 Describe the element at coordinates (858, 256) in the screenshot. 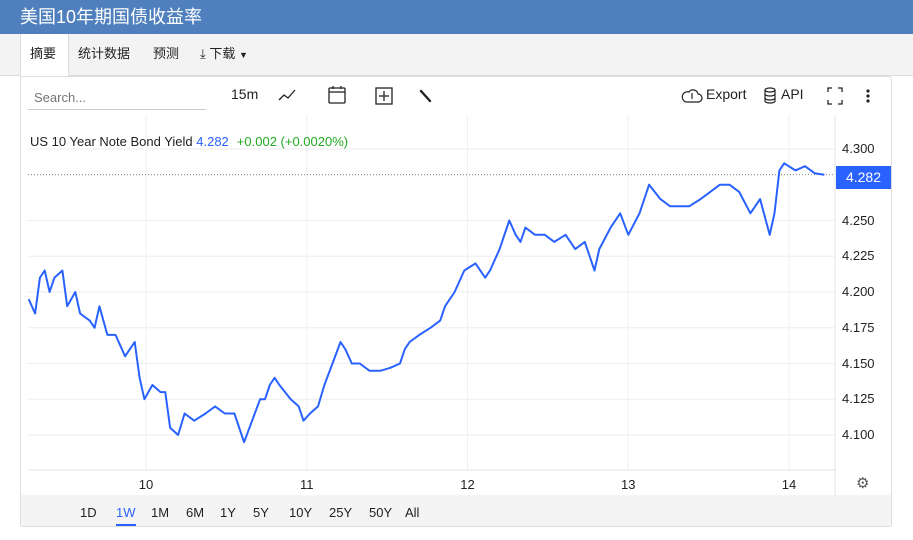

I see `y-tick-label: 4.225` at that location.